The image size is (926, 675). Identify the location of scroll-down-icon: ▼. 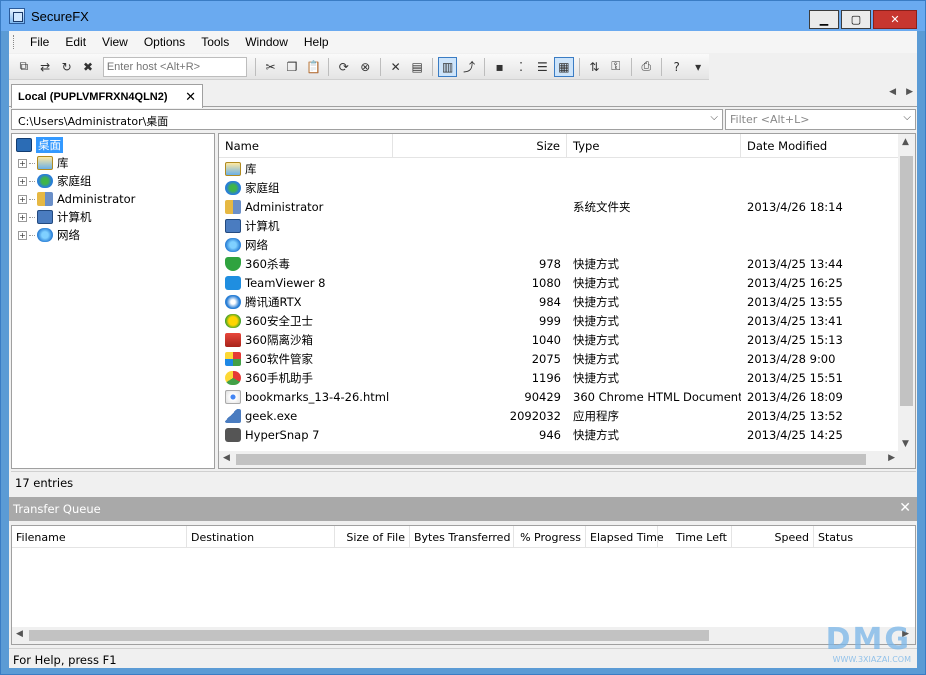
(905, 444).